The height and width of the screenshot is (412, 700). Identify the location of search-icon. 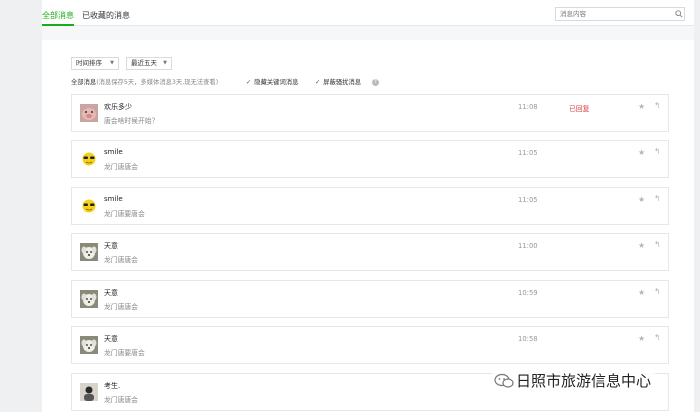
(679, 14).